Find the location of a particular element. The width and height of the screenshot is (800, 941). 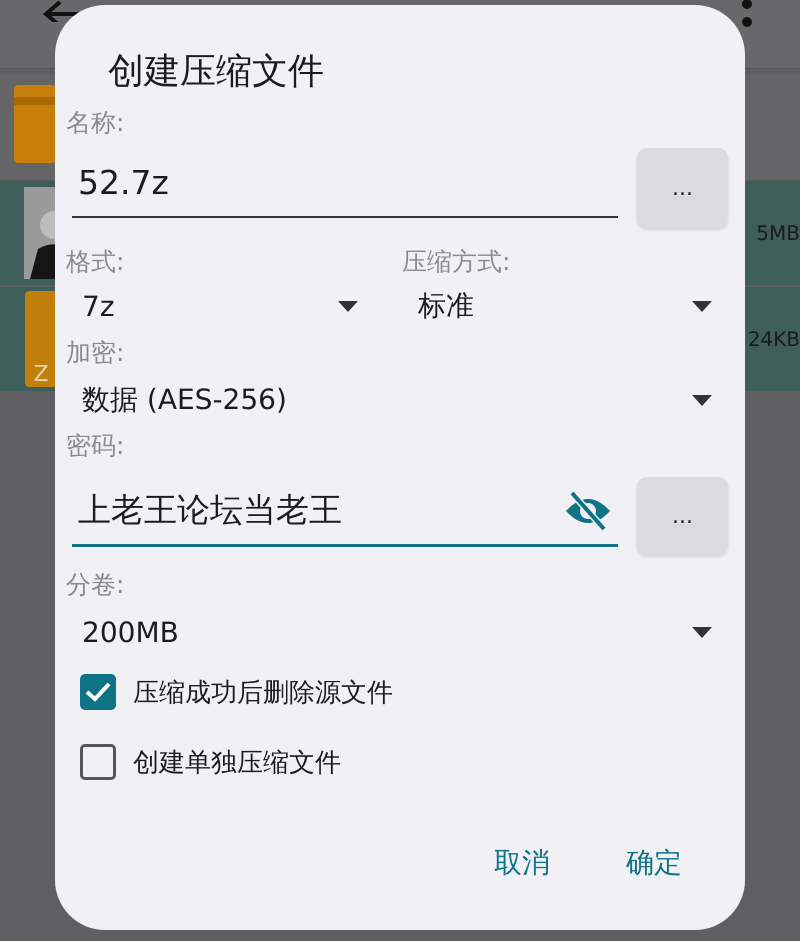

checkbox-label: 压缩成功后删除源文件 is located at coordinates (263, 692).